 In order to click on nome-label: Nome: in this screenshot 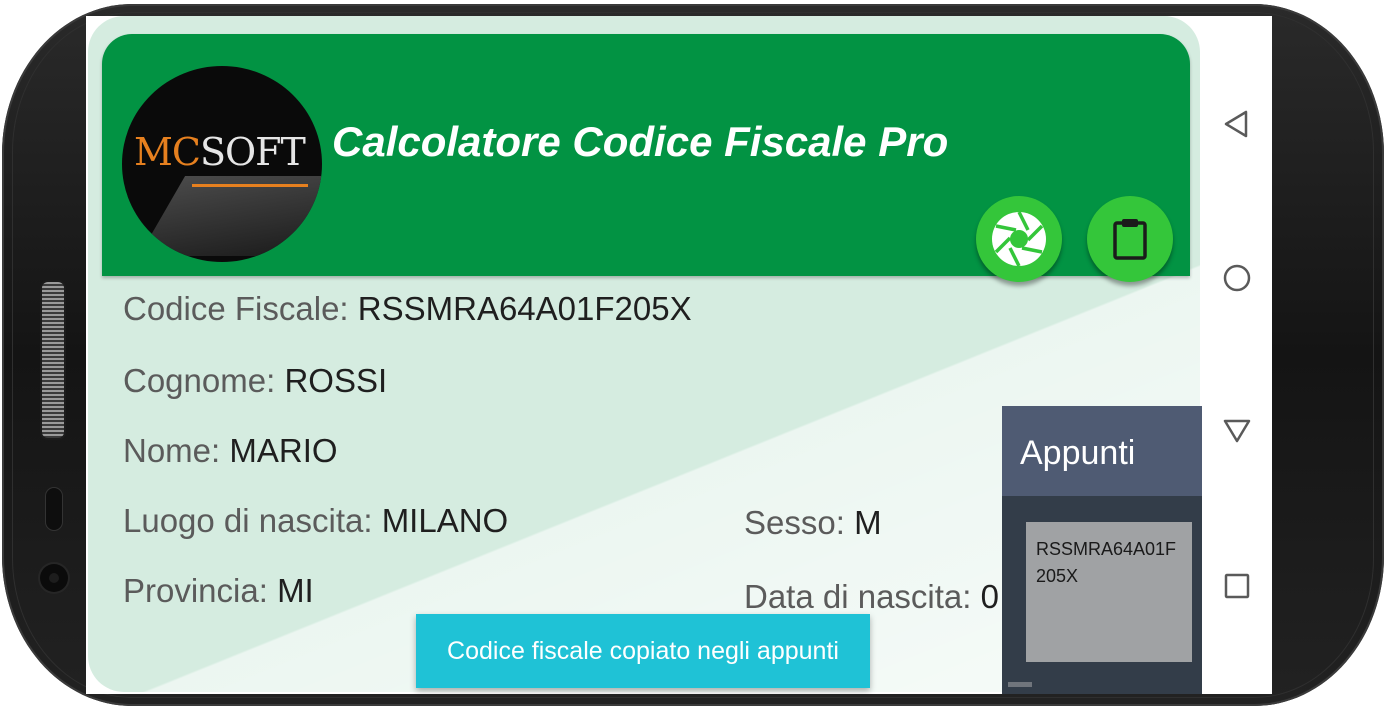, I will do `click(172, 450)`.